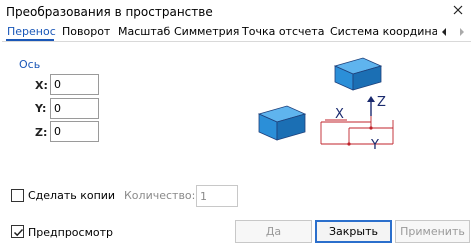 The image size is (473, 247). Describe the element at coordinates (444, 32) in the screenshot. I see `tab-scroll-left-icon` at that location.